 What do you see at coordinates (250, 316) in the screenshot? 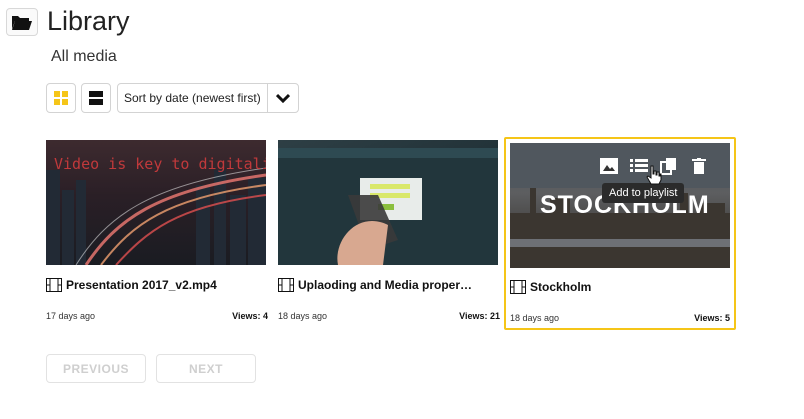
I see `media-views: Views: 4` at bounding box center [250, 316].